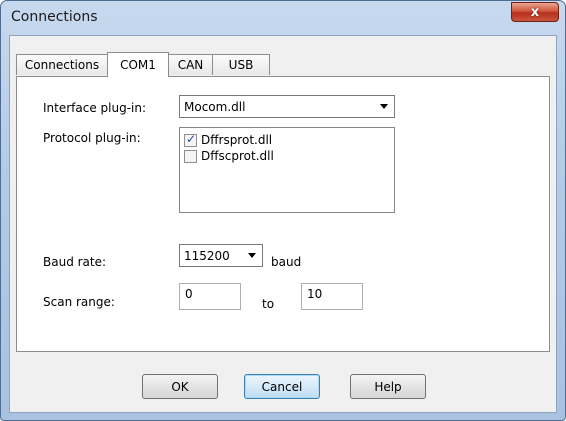 Image resolution: width=566 pixels, height=421 pixels. What do you see at coordinates (215, 106) in the screenshot?
I see `interface-plugin-value: Mocom.dll` at bounding box center [215, 106].